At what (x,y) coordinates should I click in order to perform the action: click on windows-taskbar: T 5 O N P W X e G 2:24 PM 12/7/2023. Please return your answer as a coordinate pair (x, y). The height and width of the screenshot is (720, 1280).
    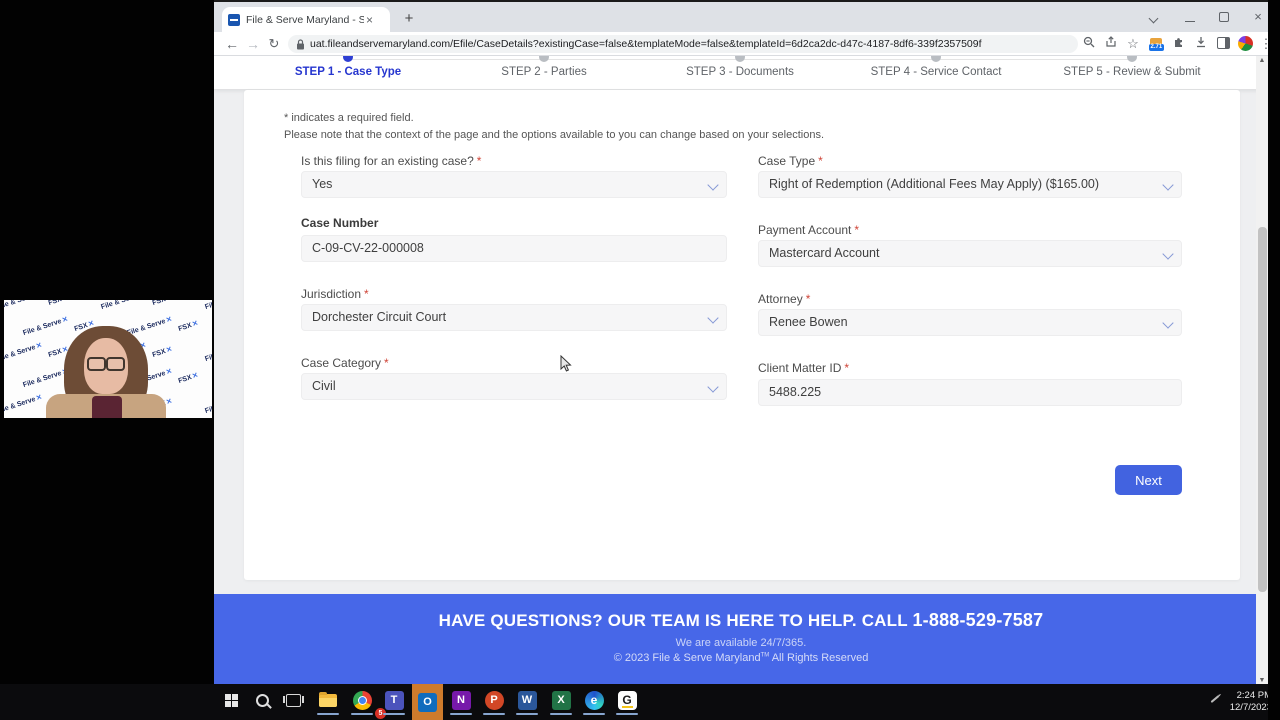
    Looking at the image, I should click on (640, 702).